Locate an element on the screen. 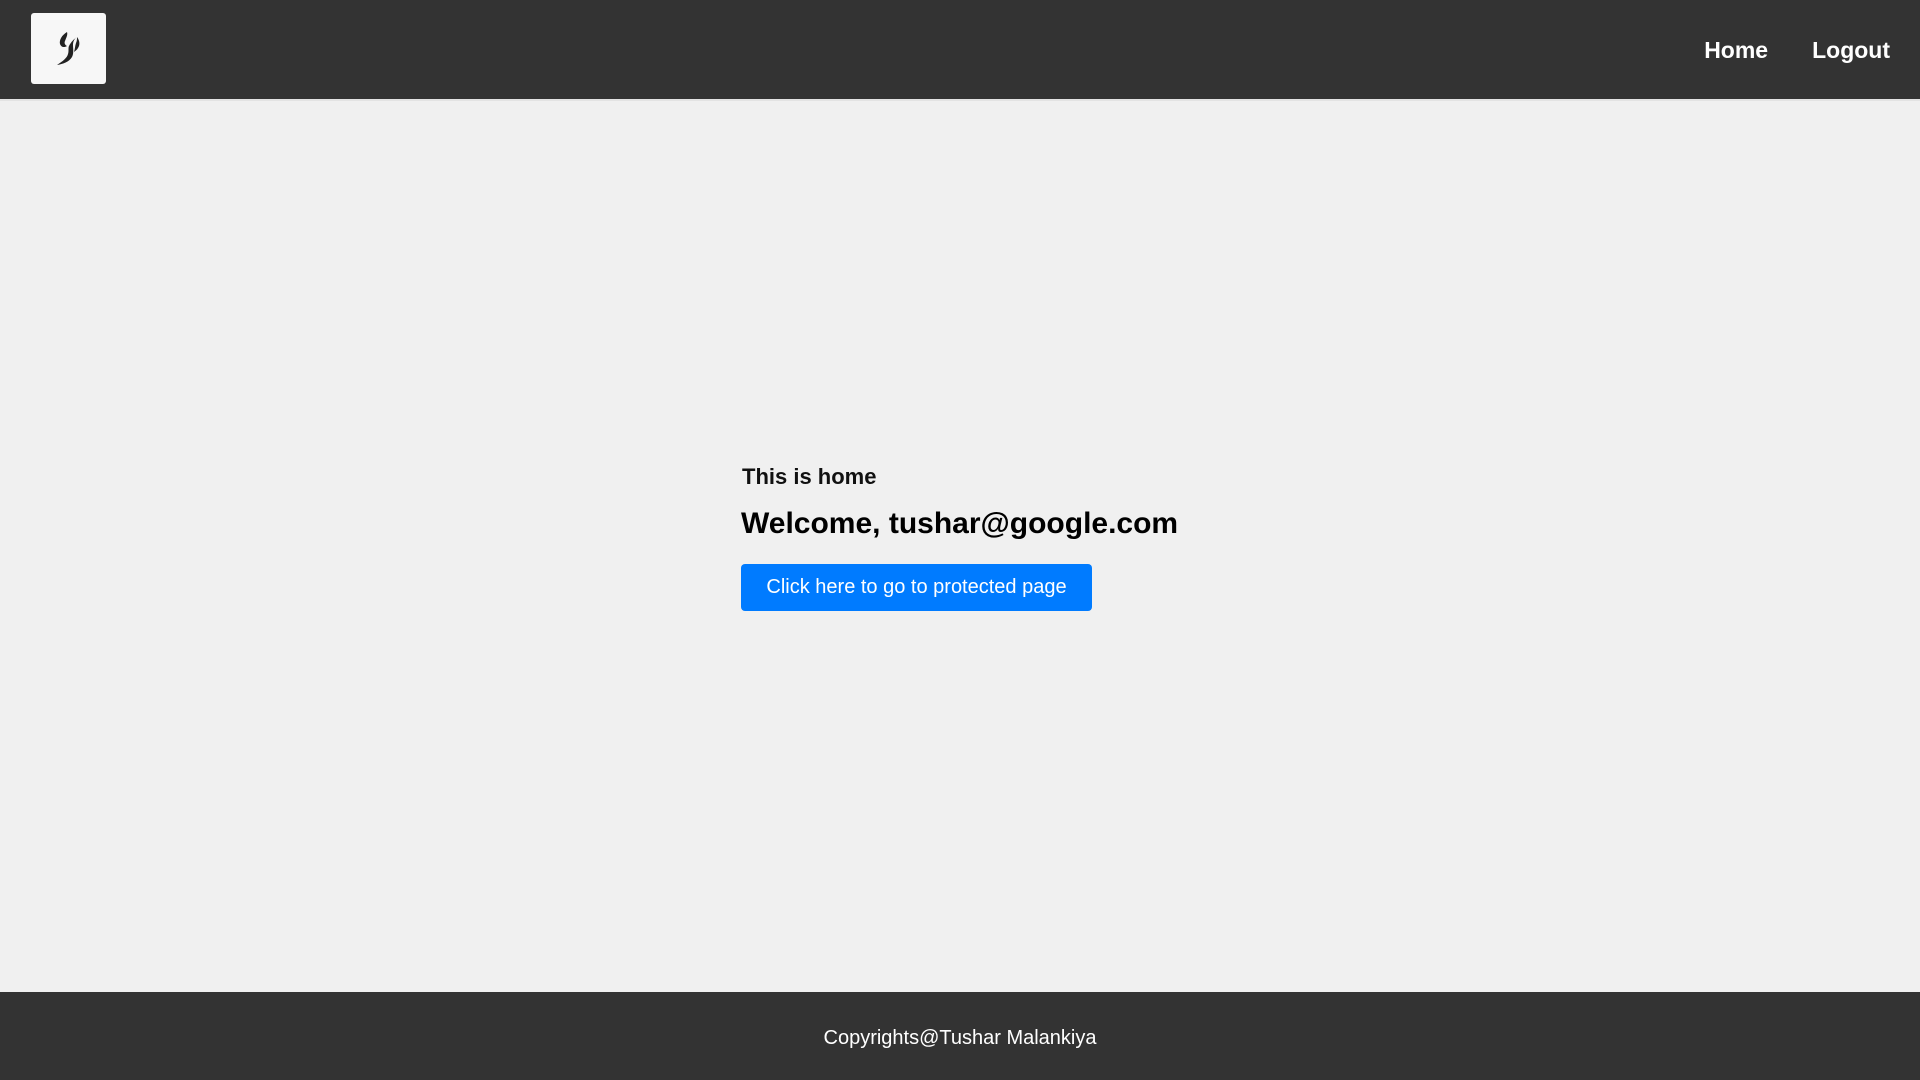 This screenshot has height=1080, width=1920. app-logo is located at coordinates (68, 48).